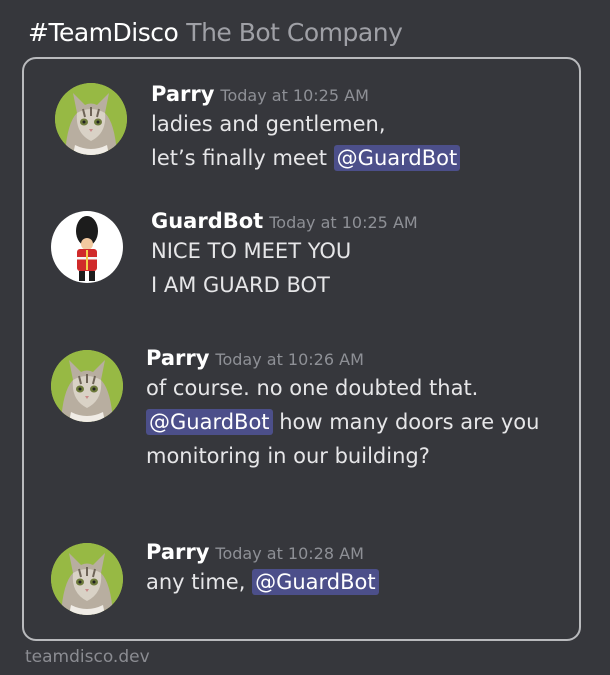  Describe the element at coordinates (289, 553) in the screenshot. I see `message-timestamp: Today at 10:28 AM` at that location.